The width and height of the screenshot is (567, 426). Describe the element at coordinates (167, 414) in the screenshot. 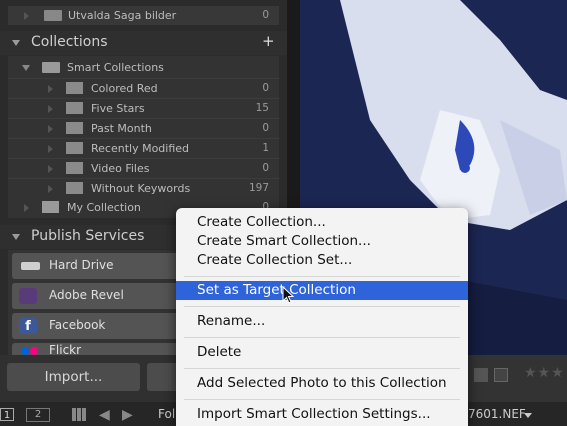

I see `folder-path-label: Fol` at that location.